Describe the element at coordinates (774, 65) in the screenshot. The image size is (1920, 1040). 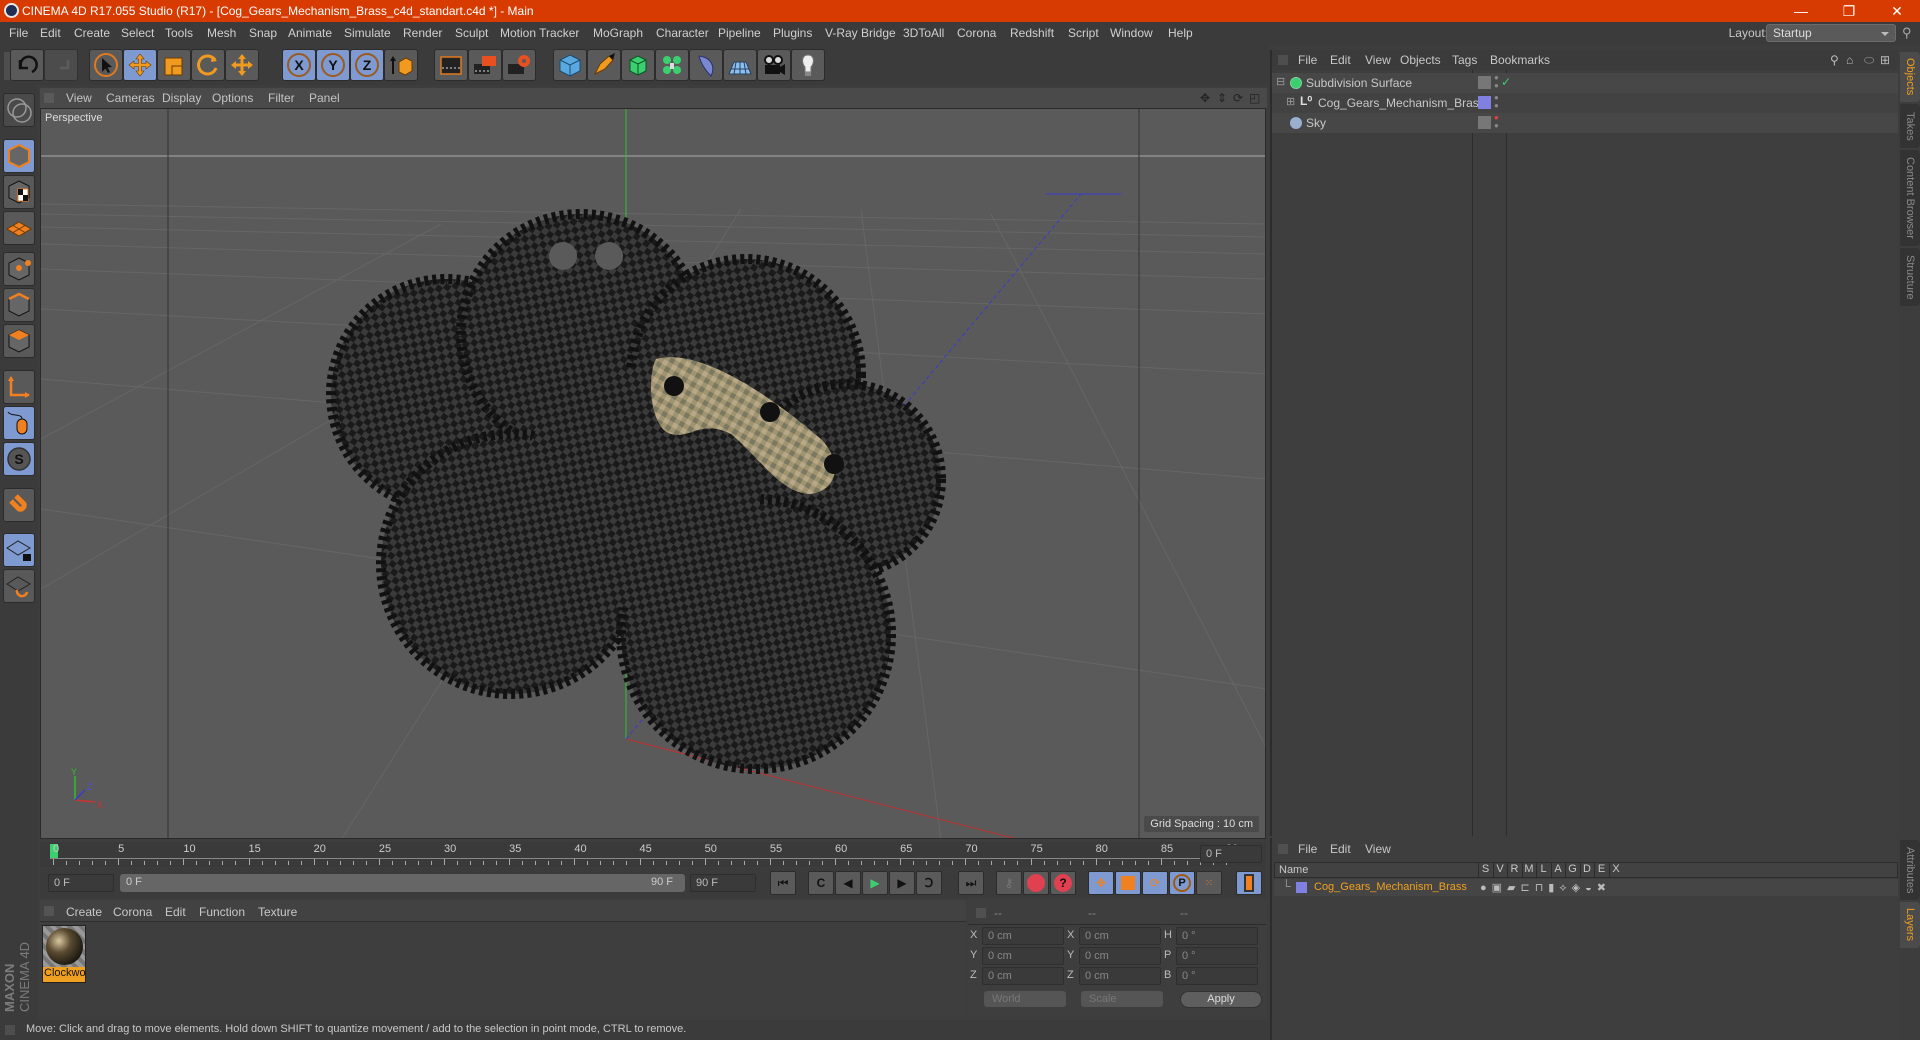
I see `camera-button` at that location.